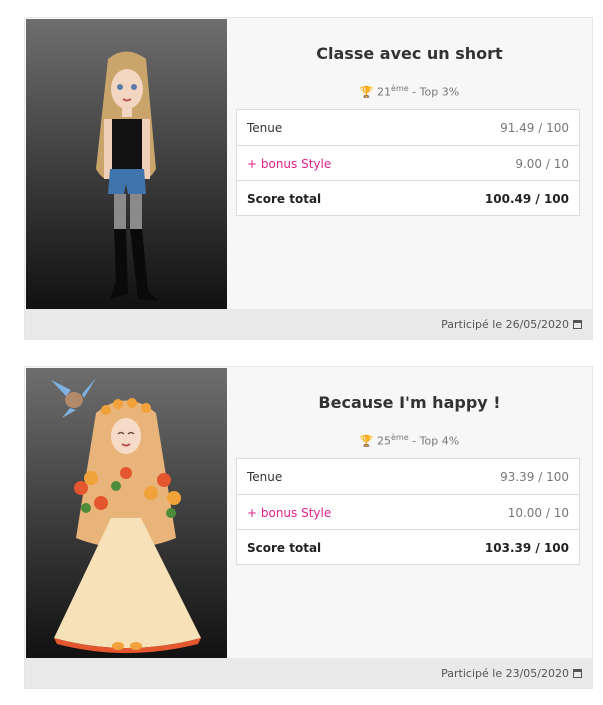 The image size is (603, 705). I want to click on table-row: + bonus Style 10.00 / 10, so click(408, 512).